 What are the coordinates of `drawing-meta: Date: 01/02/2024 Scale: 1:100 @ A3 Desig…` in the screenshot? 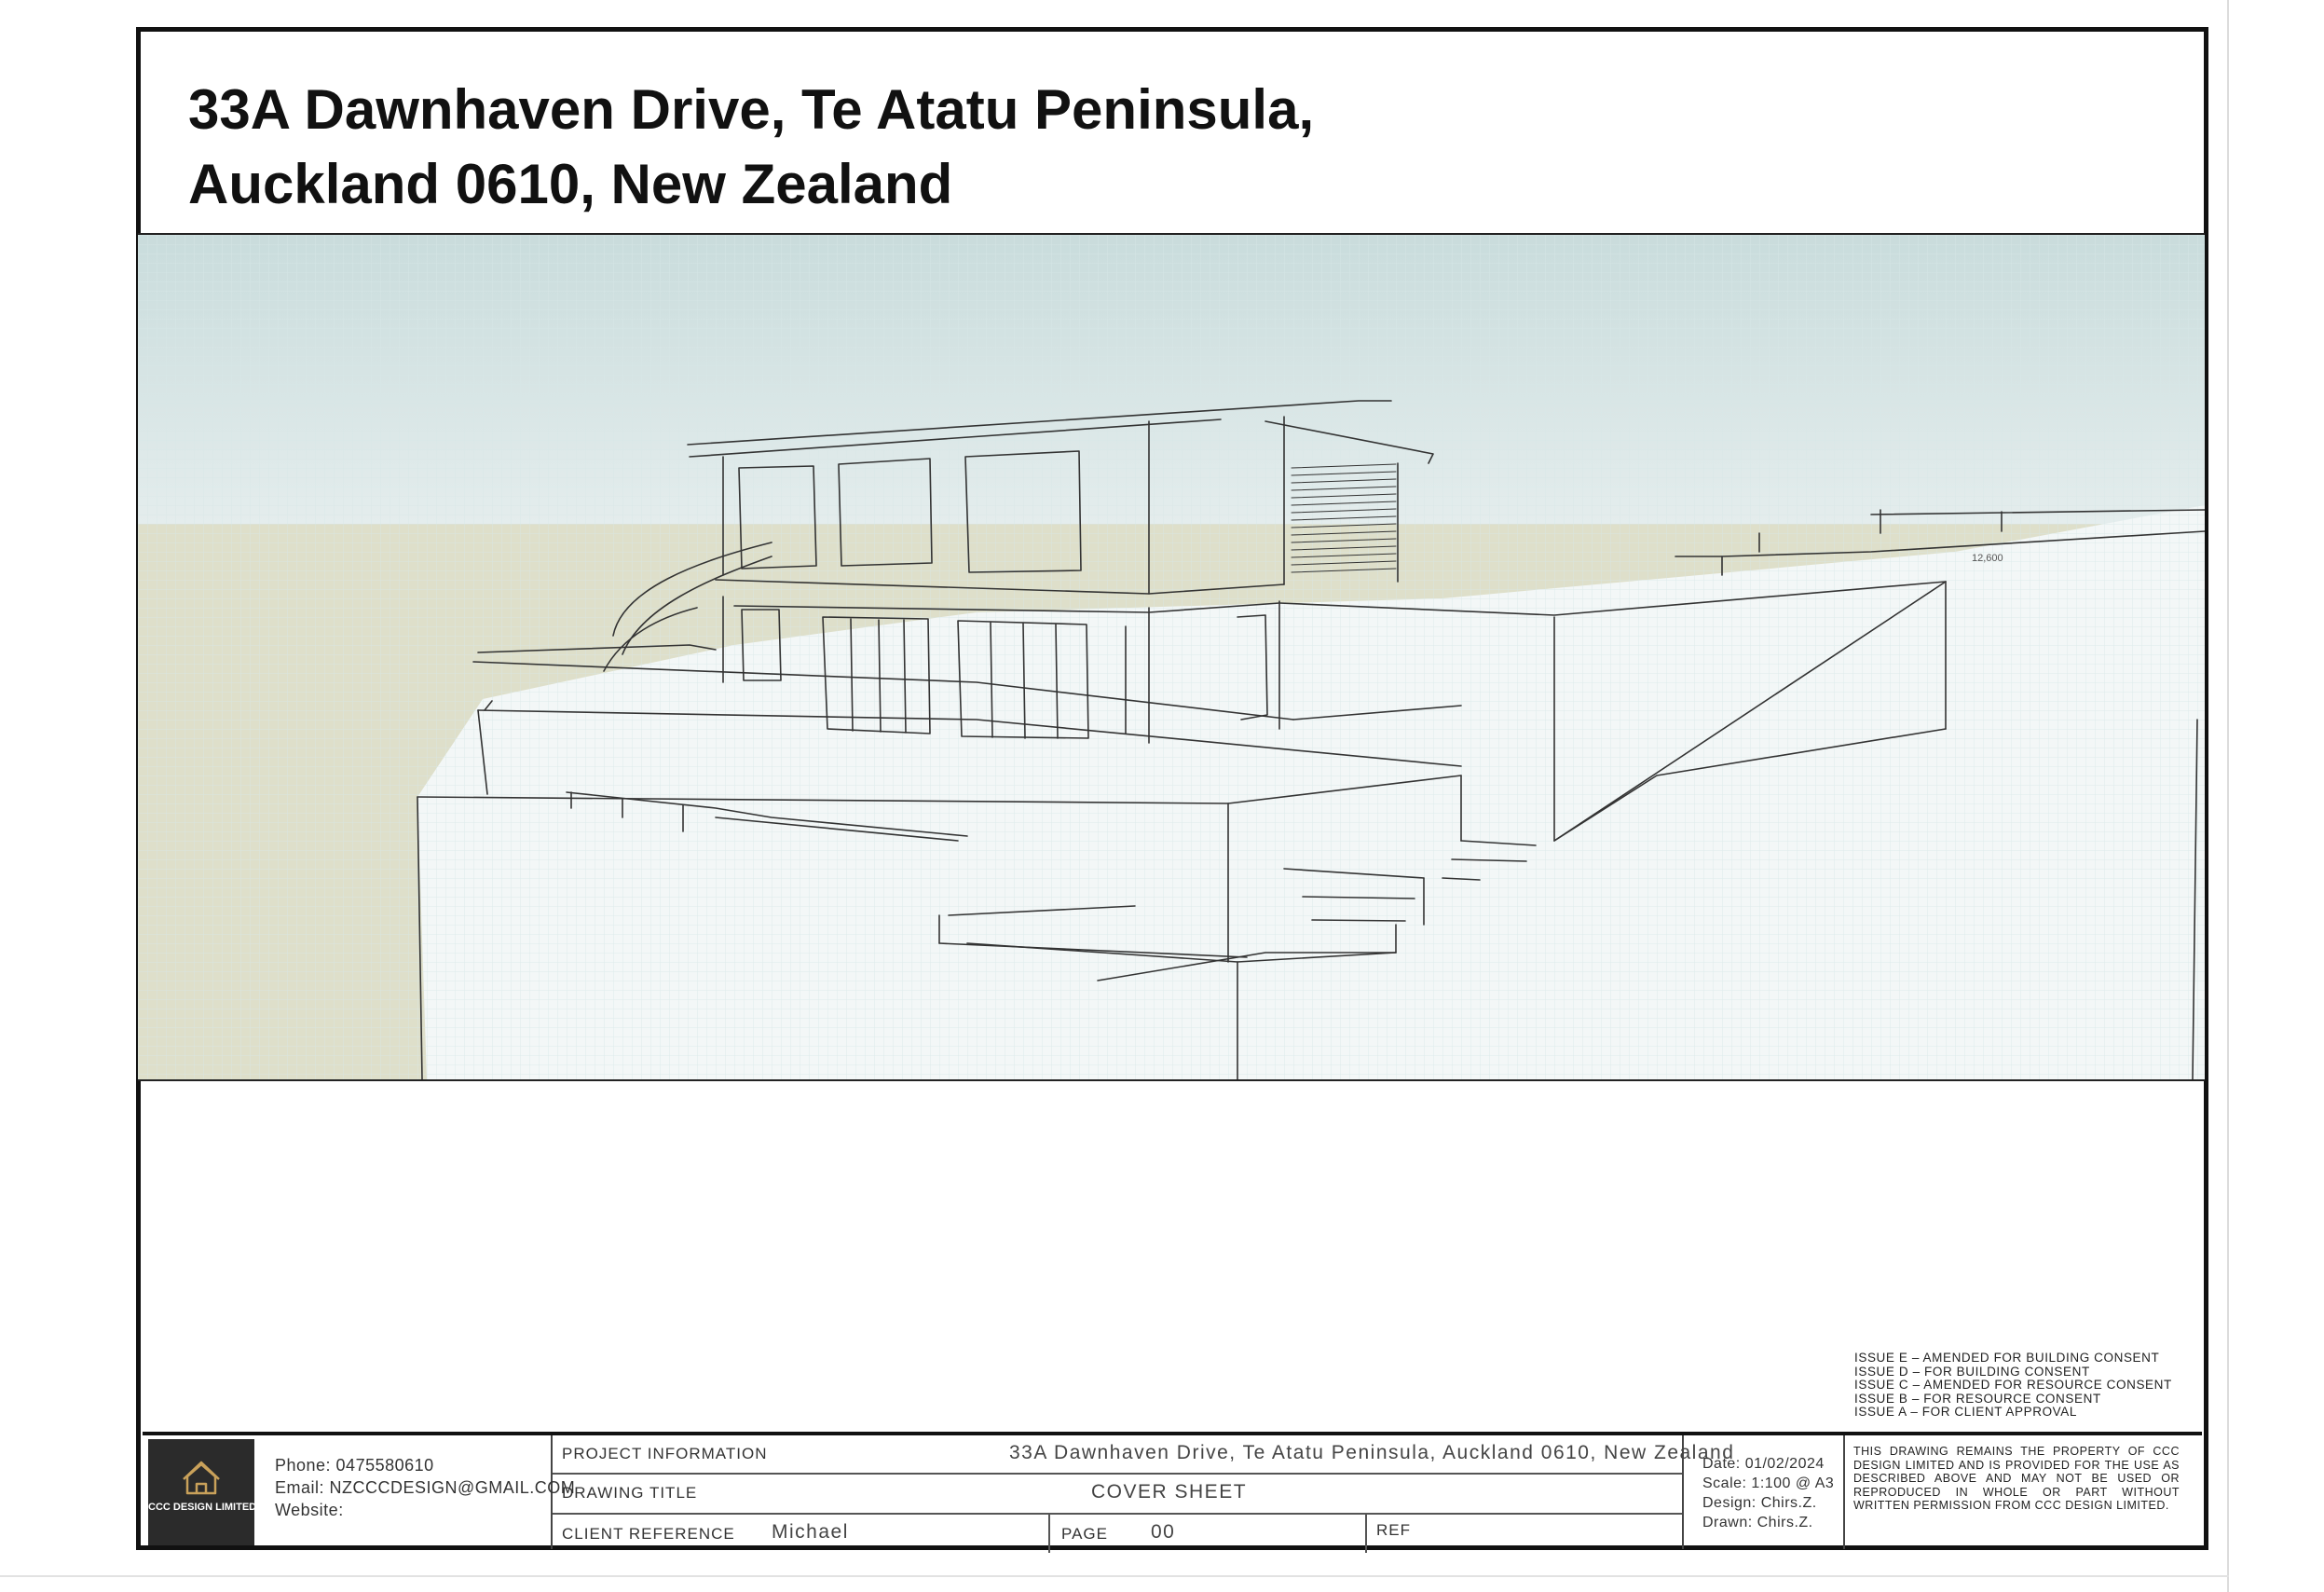 It's located at (1768, 1493).